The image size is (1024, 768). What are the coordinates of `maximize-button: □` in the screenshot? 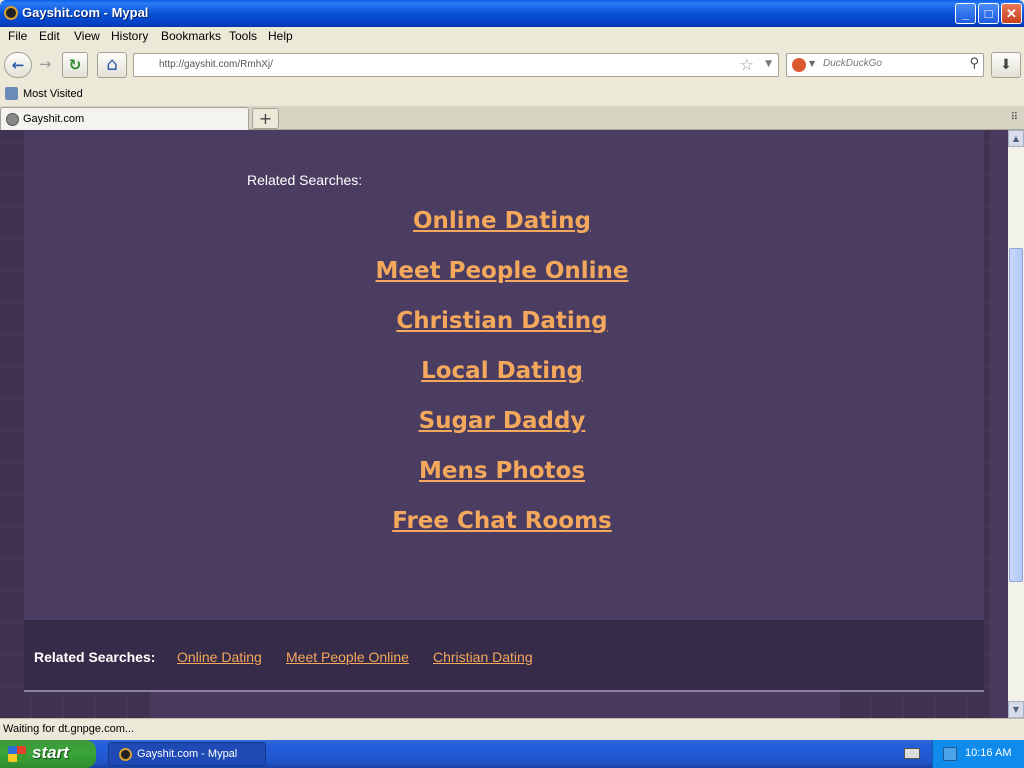 It's located at (988, 13).